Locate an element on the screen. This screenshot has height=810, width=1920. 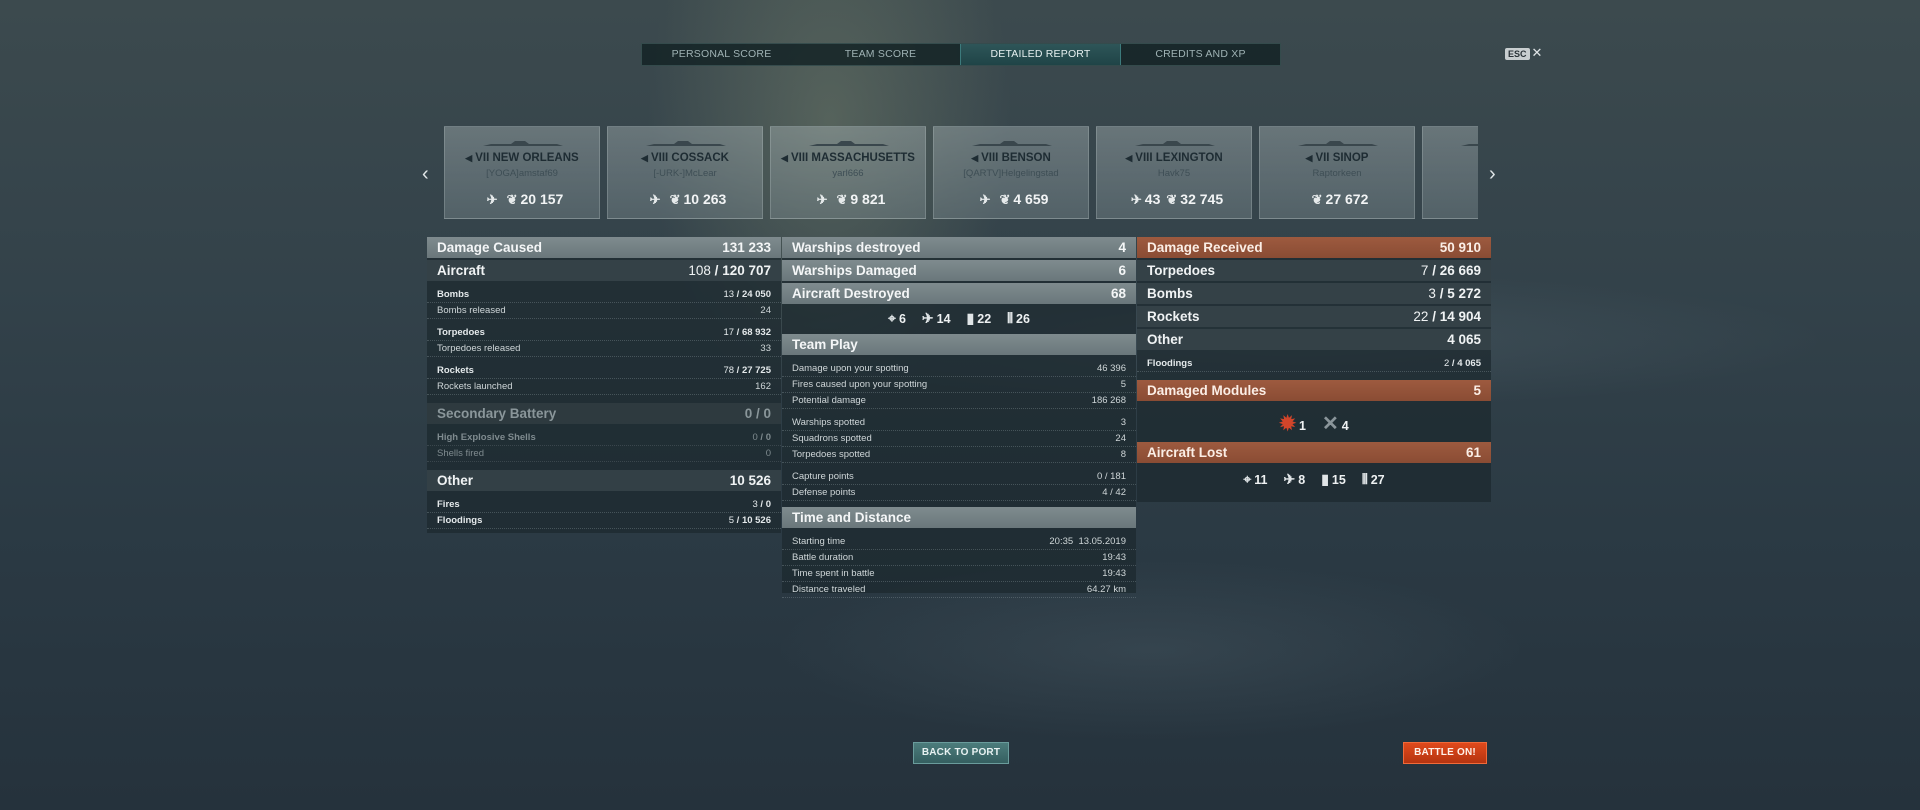
rockets-icon: ⫴ is located at coordinates (1364, 479).